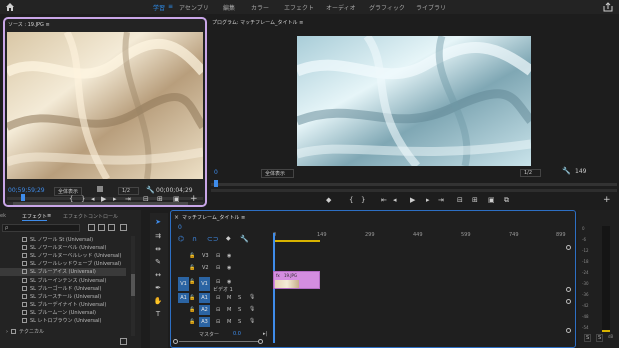 The image size is (619, 348). Describe the element at coordinates (216, 172) in the screenshot. I see `program-timecode: 0` at that location.